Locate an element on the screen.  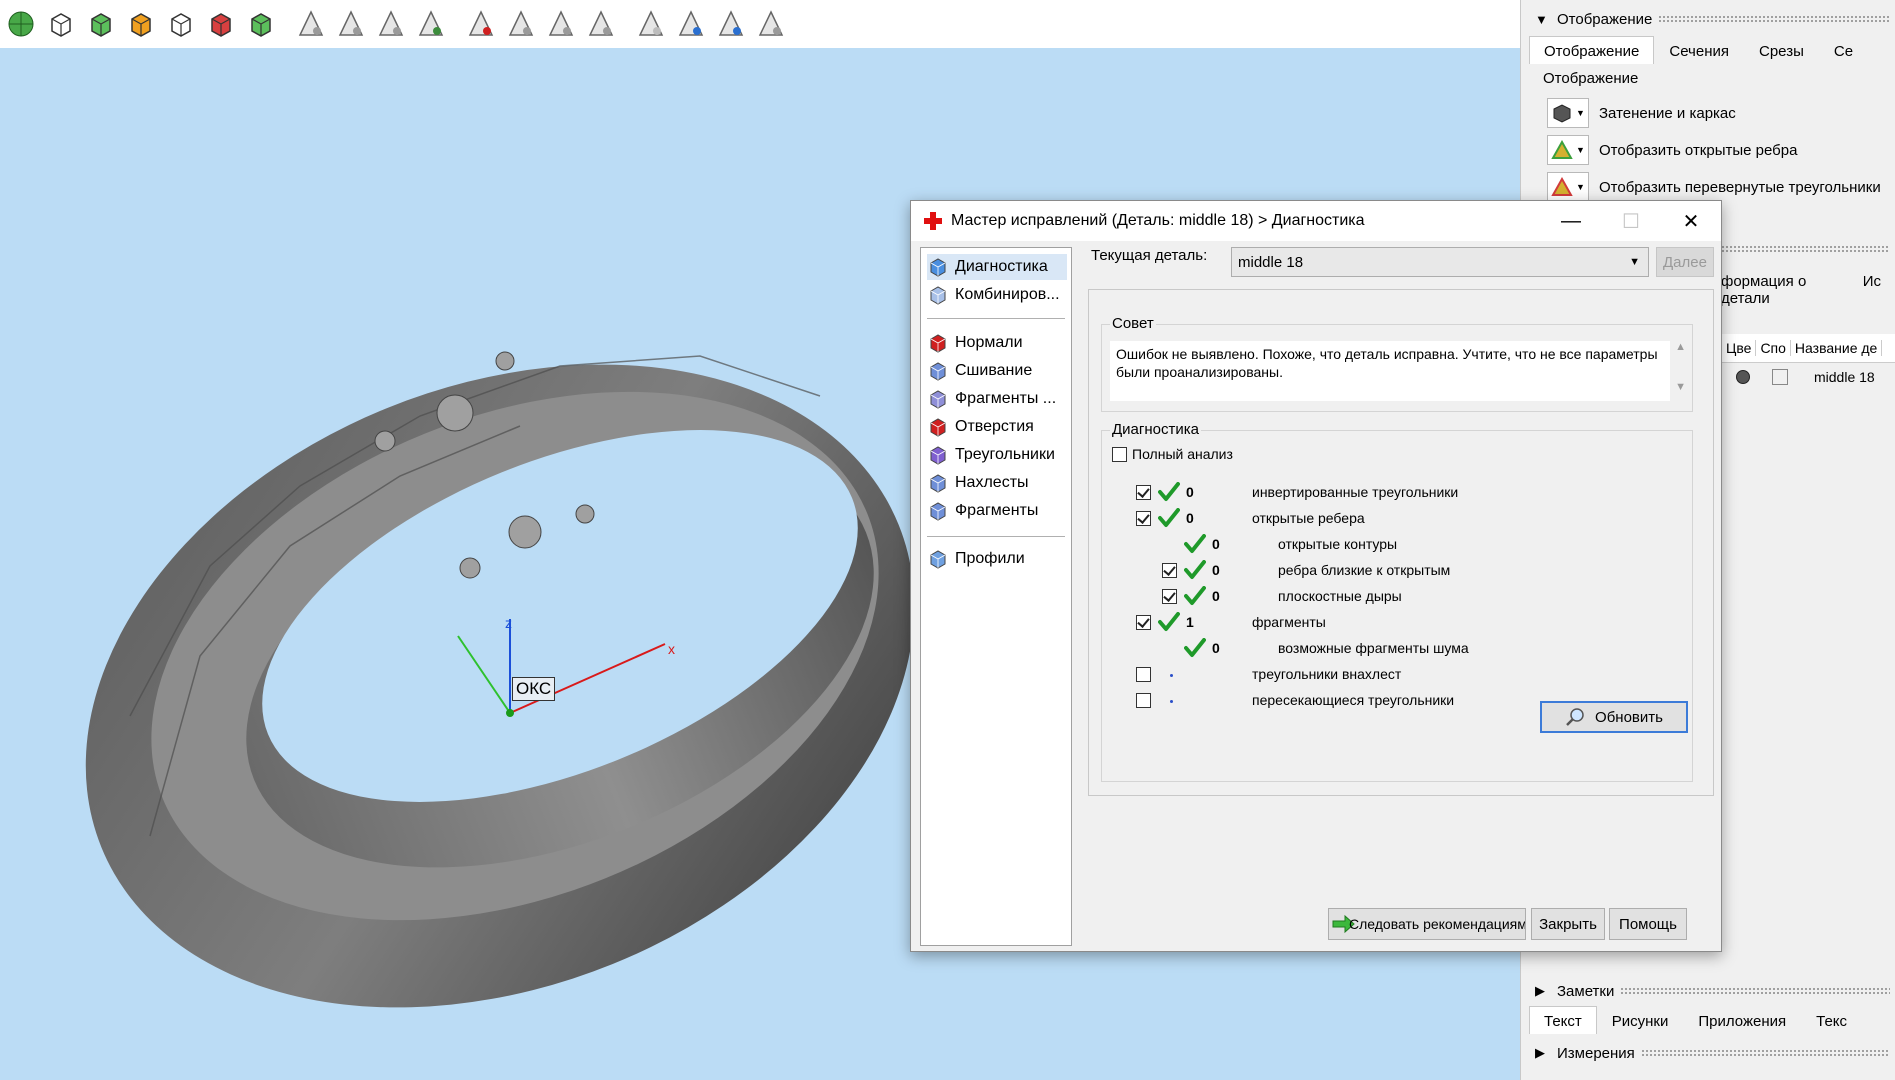
triangle-move-icon is located at coordinates (431, 24).